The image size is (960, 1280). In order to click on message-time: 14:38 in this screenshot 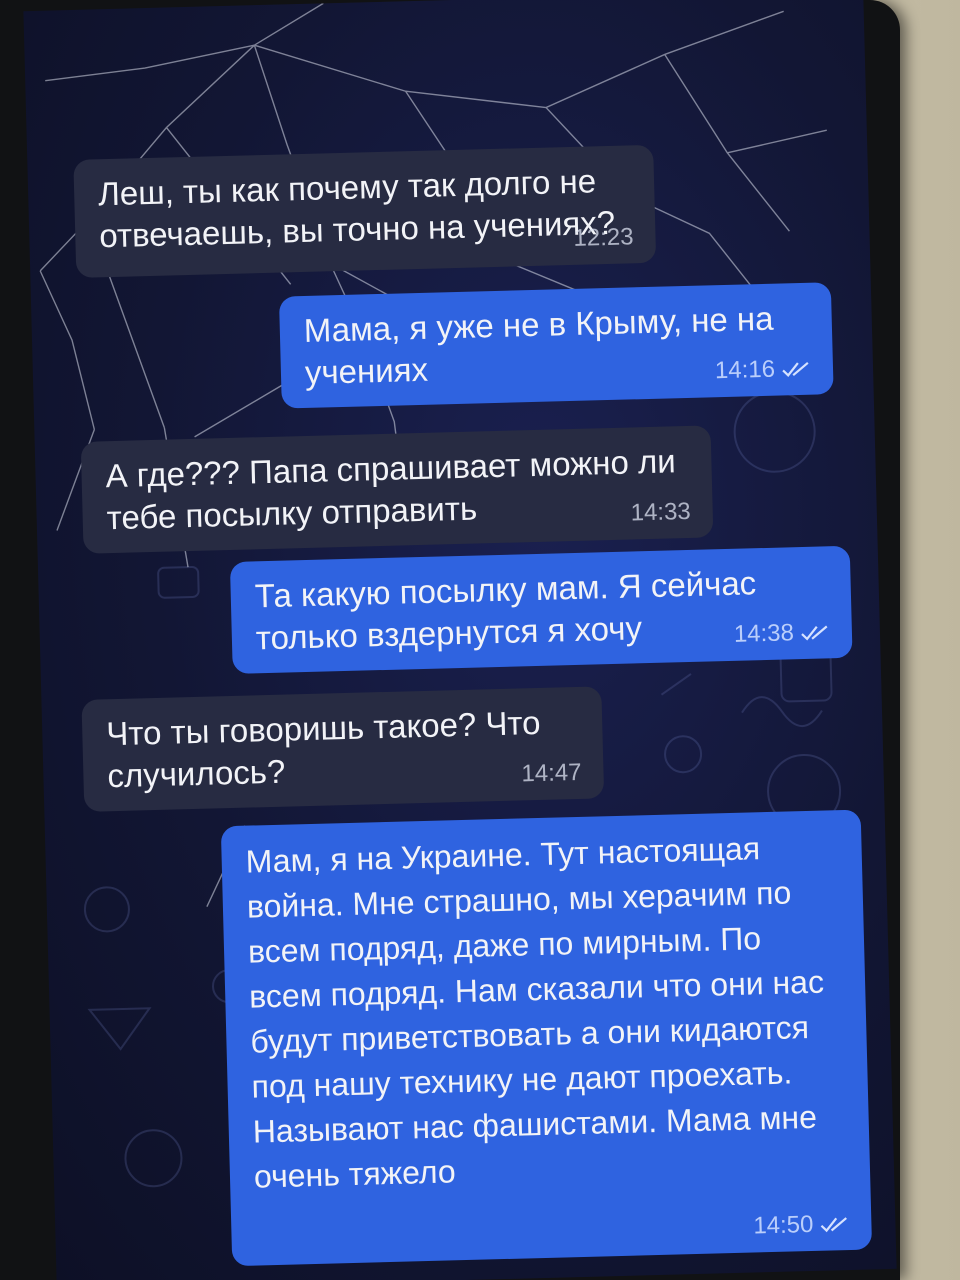, I will do `click(782, 633)`.